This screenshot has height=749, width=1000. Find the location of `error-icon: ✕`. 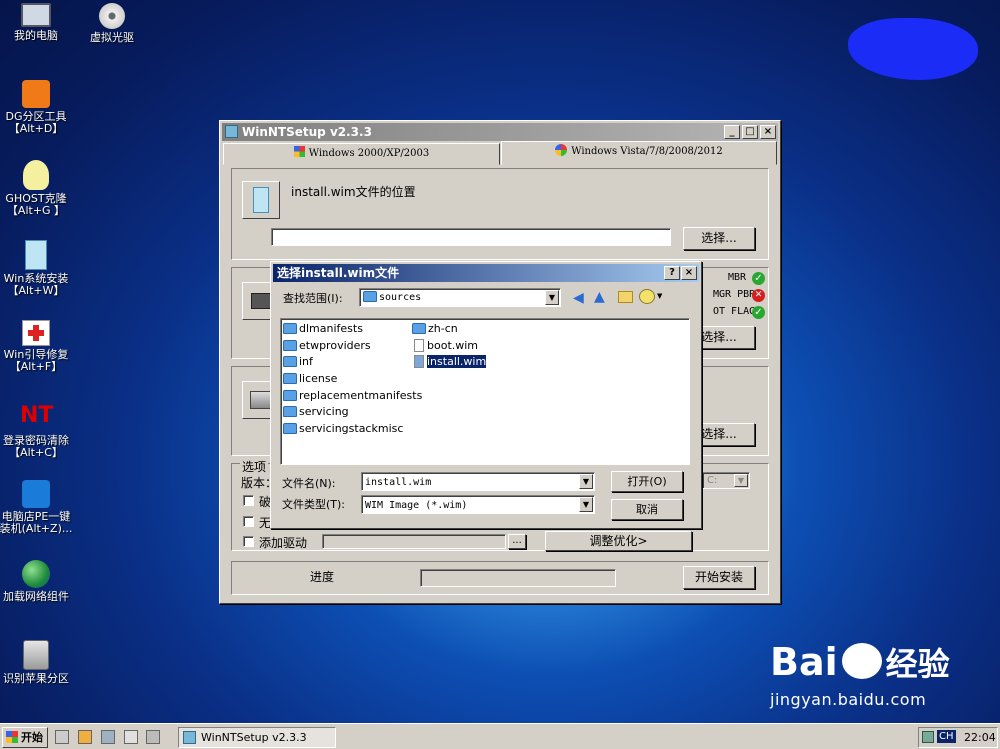

error-icon: ✕ is located at coordinates (758, 295).